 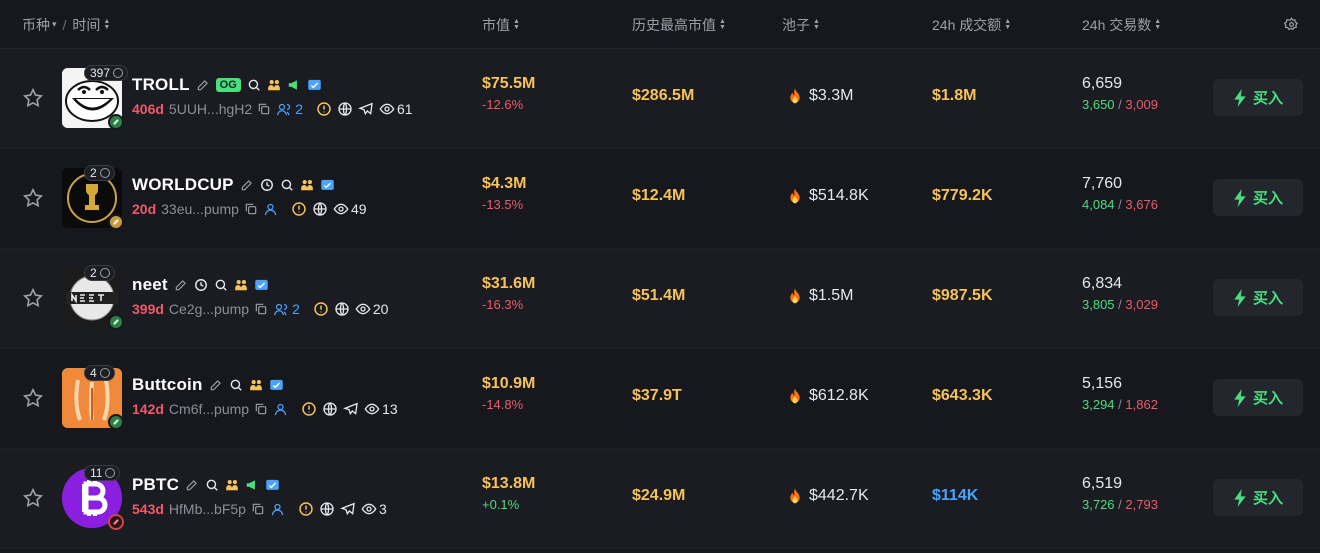 I want to click on time-sort-button: 时间, so click(x=86, y=25).